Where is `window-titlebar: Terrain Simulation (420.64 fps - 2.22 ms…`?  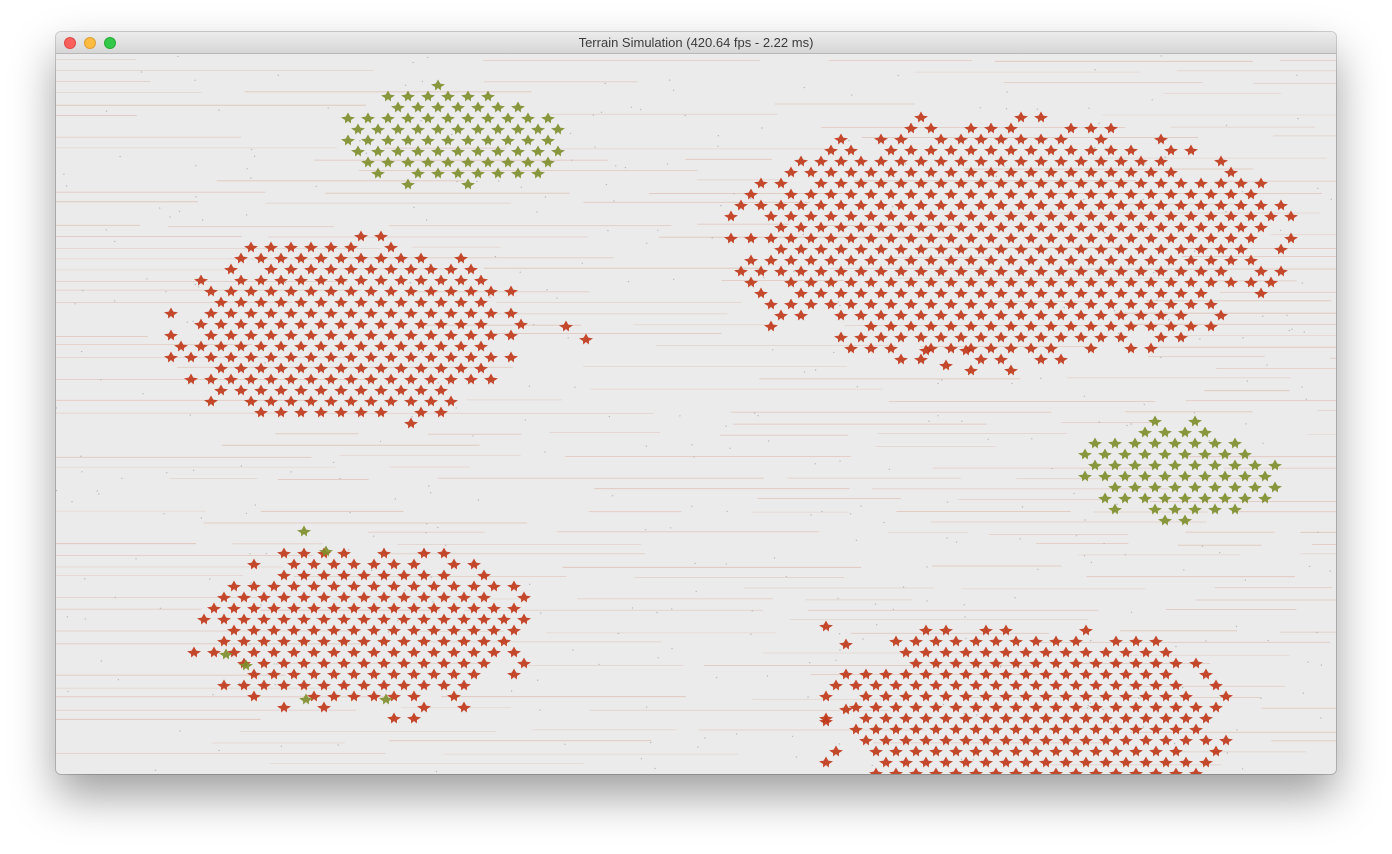
window-titlebar: Terrain Simulation (420.64 fps - 2.22 ms… is located at coordinates (696, 43).